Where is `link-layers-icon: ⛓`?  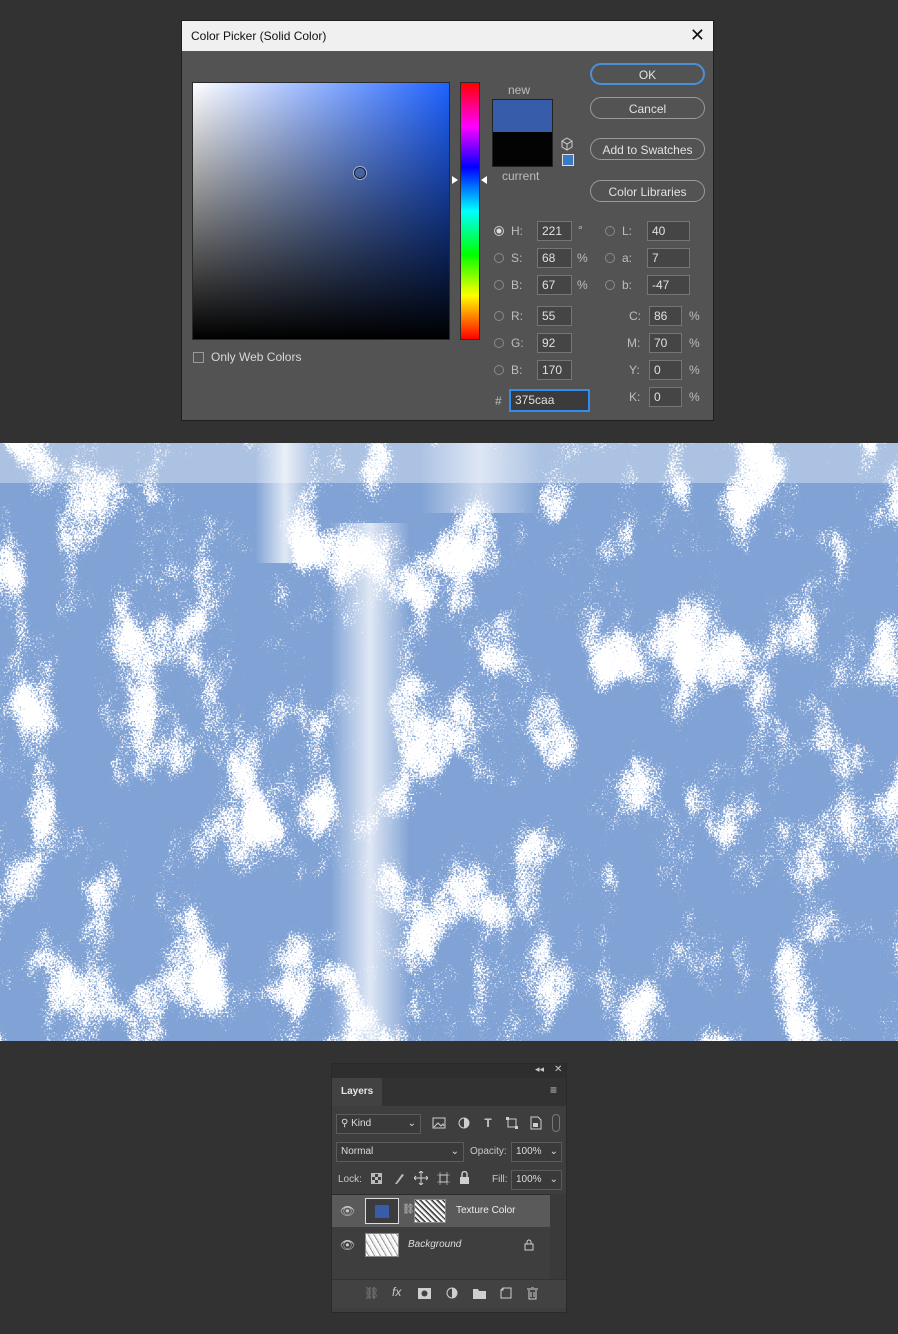 link-layers-icon: ⛓ is located at coordinates (371, 1293).